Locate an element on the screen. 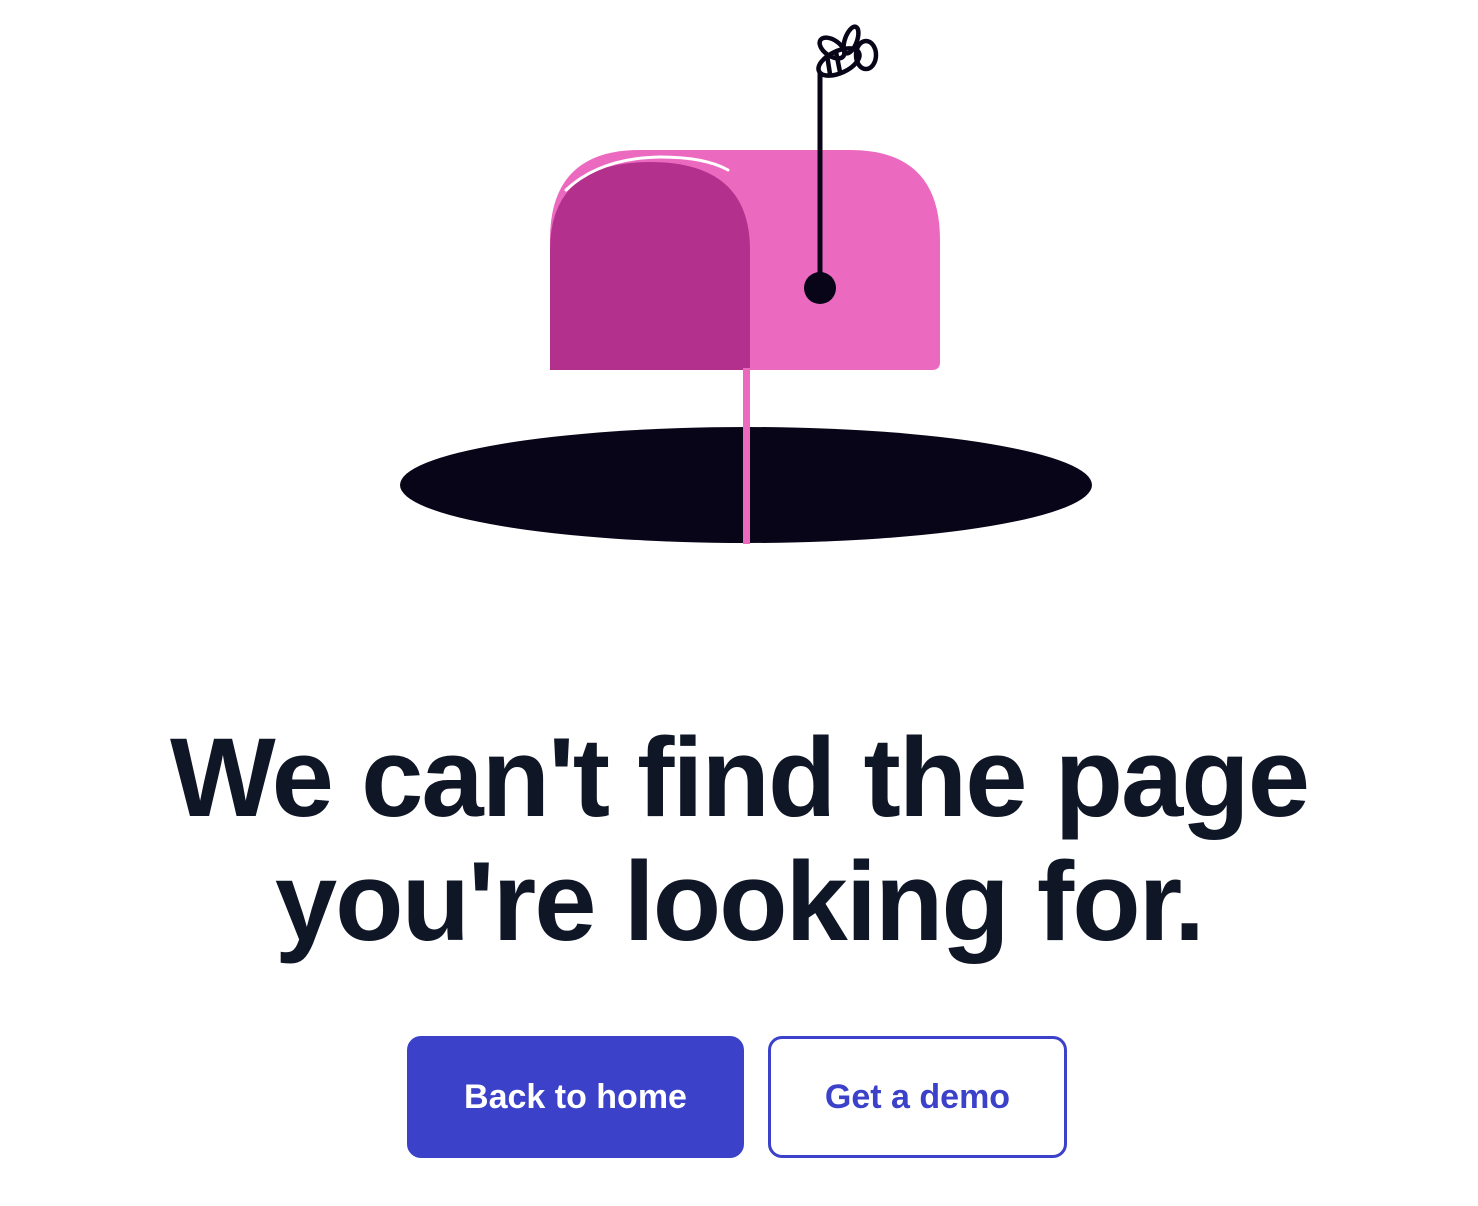 The height and width of the screenshot is (1206, 1478). action-buttons: Back to home Get a demo is located at coordinates (739, 1097).